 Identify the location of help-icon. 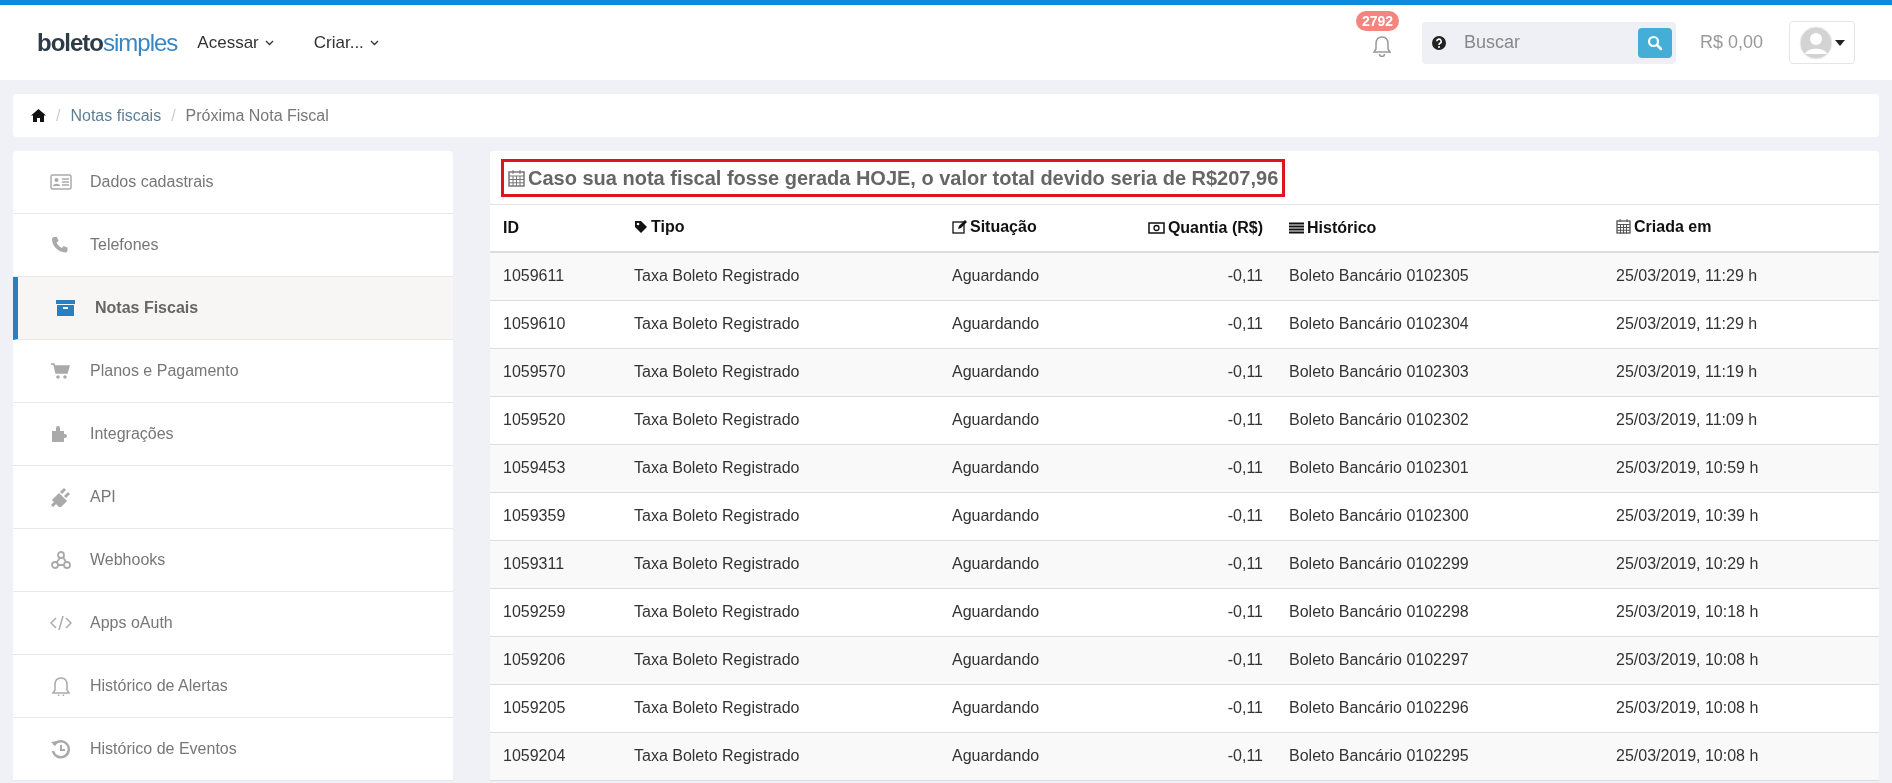
(1438, 42).